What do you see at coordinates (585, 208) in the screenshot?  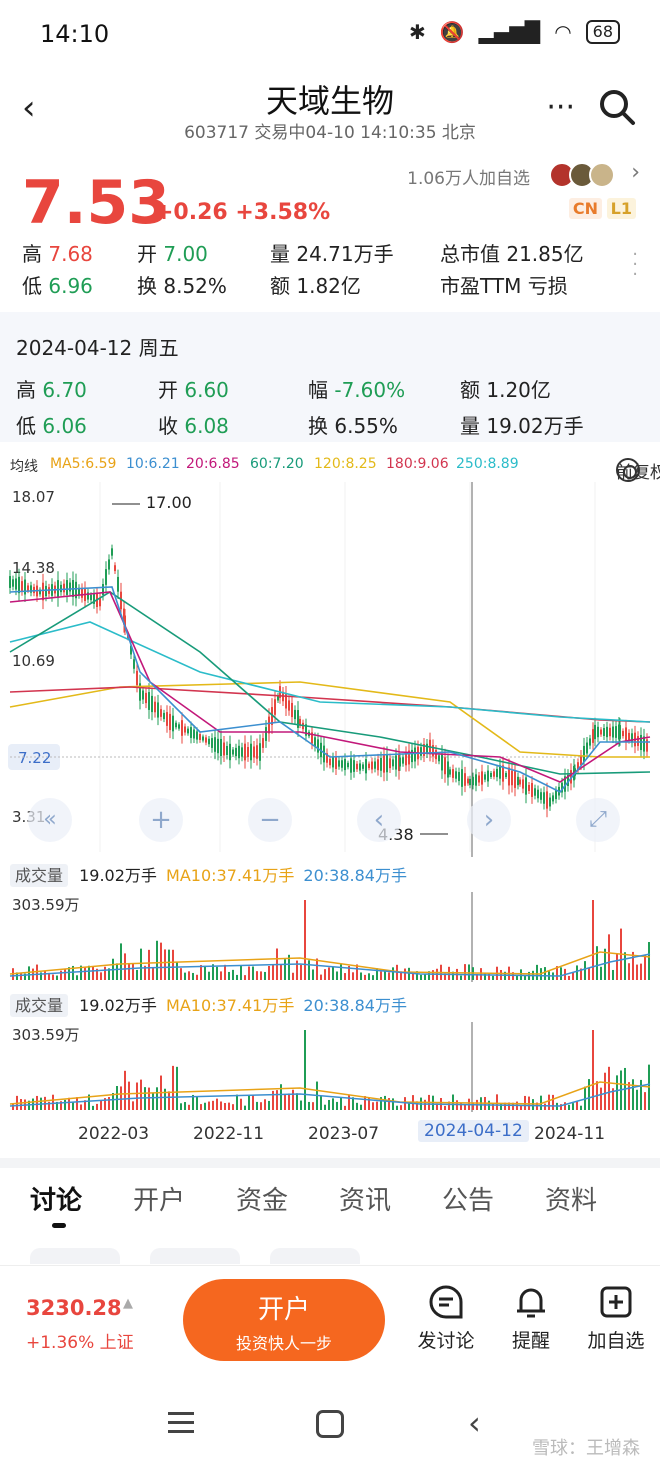 I see `cn-badge: CN` at bounding box center [585, 208].